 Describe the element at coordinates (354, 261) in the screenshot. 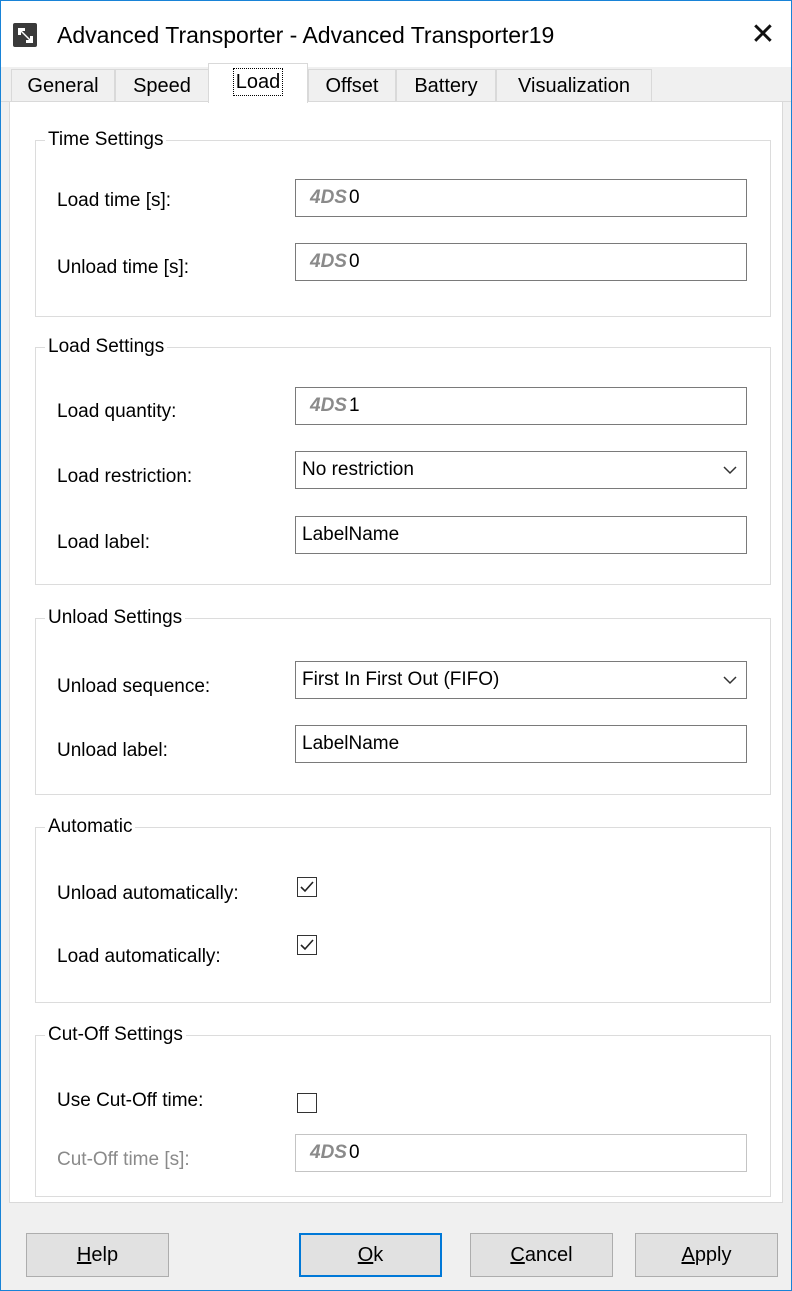

I see `unload-time-value: 0` at that location.